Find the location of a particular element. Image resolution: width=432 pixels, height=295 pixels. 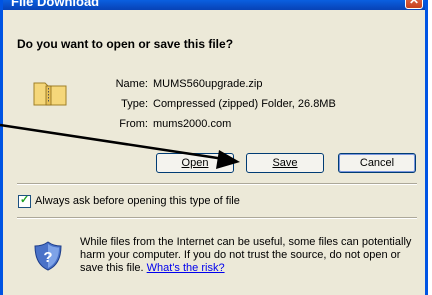

separator-top is located at coordinates (217, 184).